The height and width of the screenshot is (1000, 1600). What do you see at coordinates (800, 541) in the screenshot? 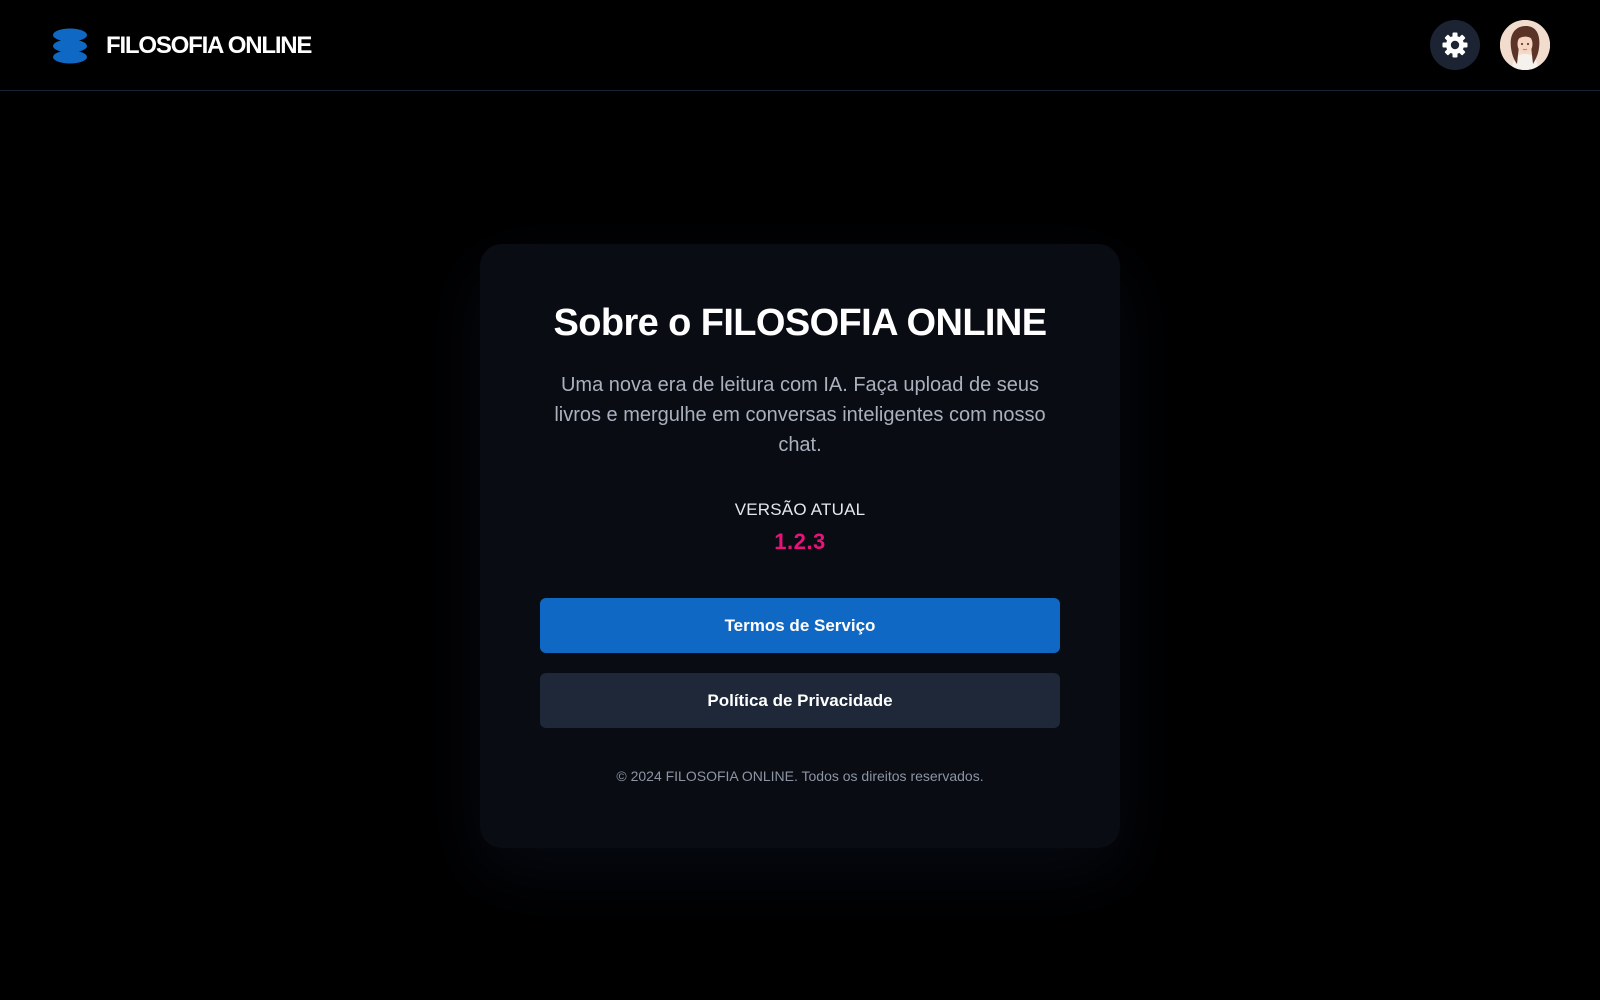
I see `version-number: 1.2.3` at bounding box center [800, 541].